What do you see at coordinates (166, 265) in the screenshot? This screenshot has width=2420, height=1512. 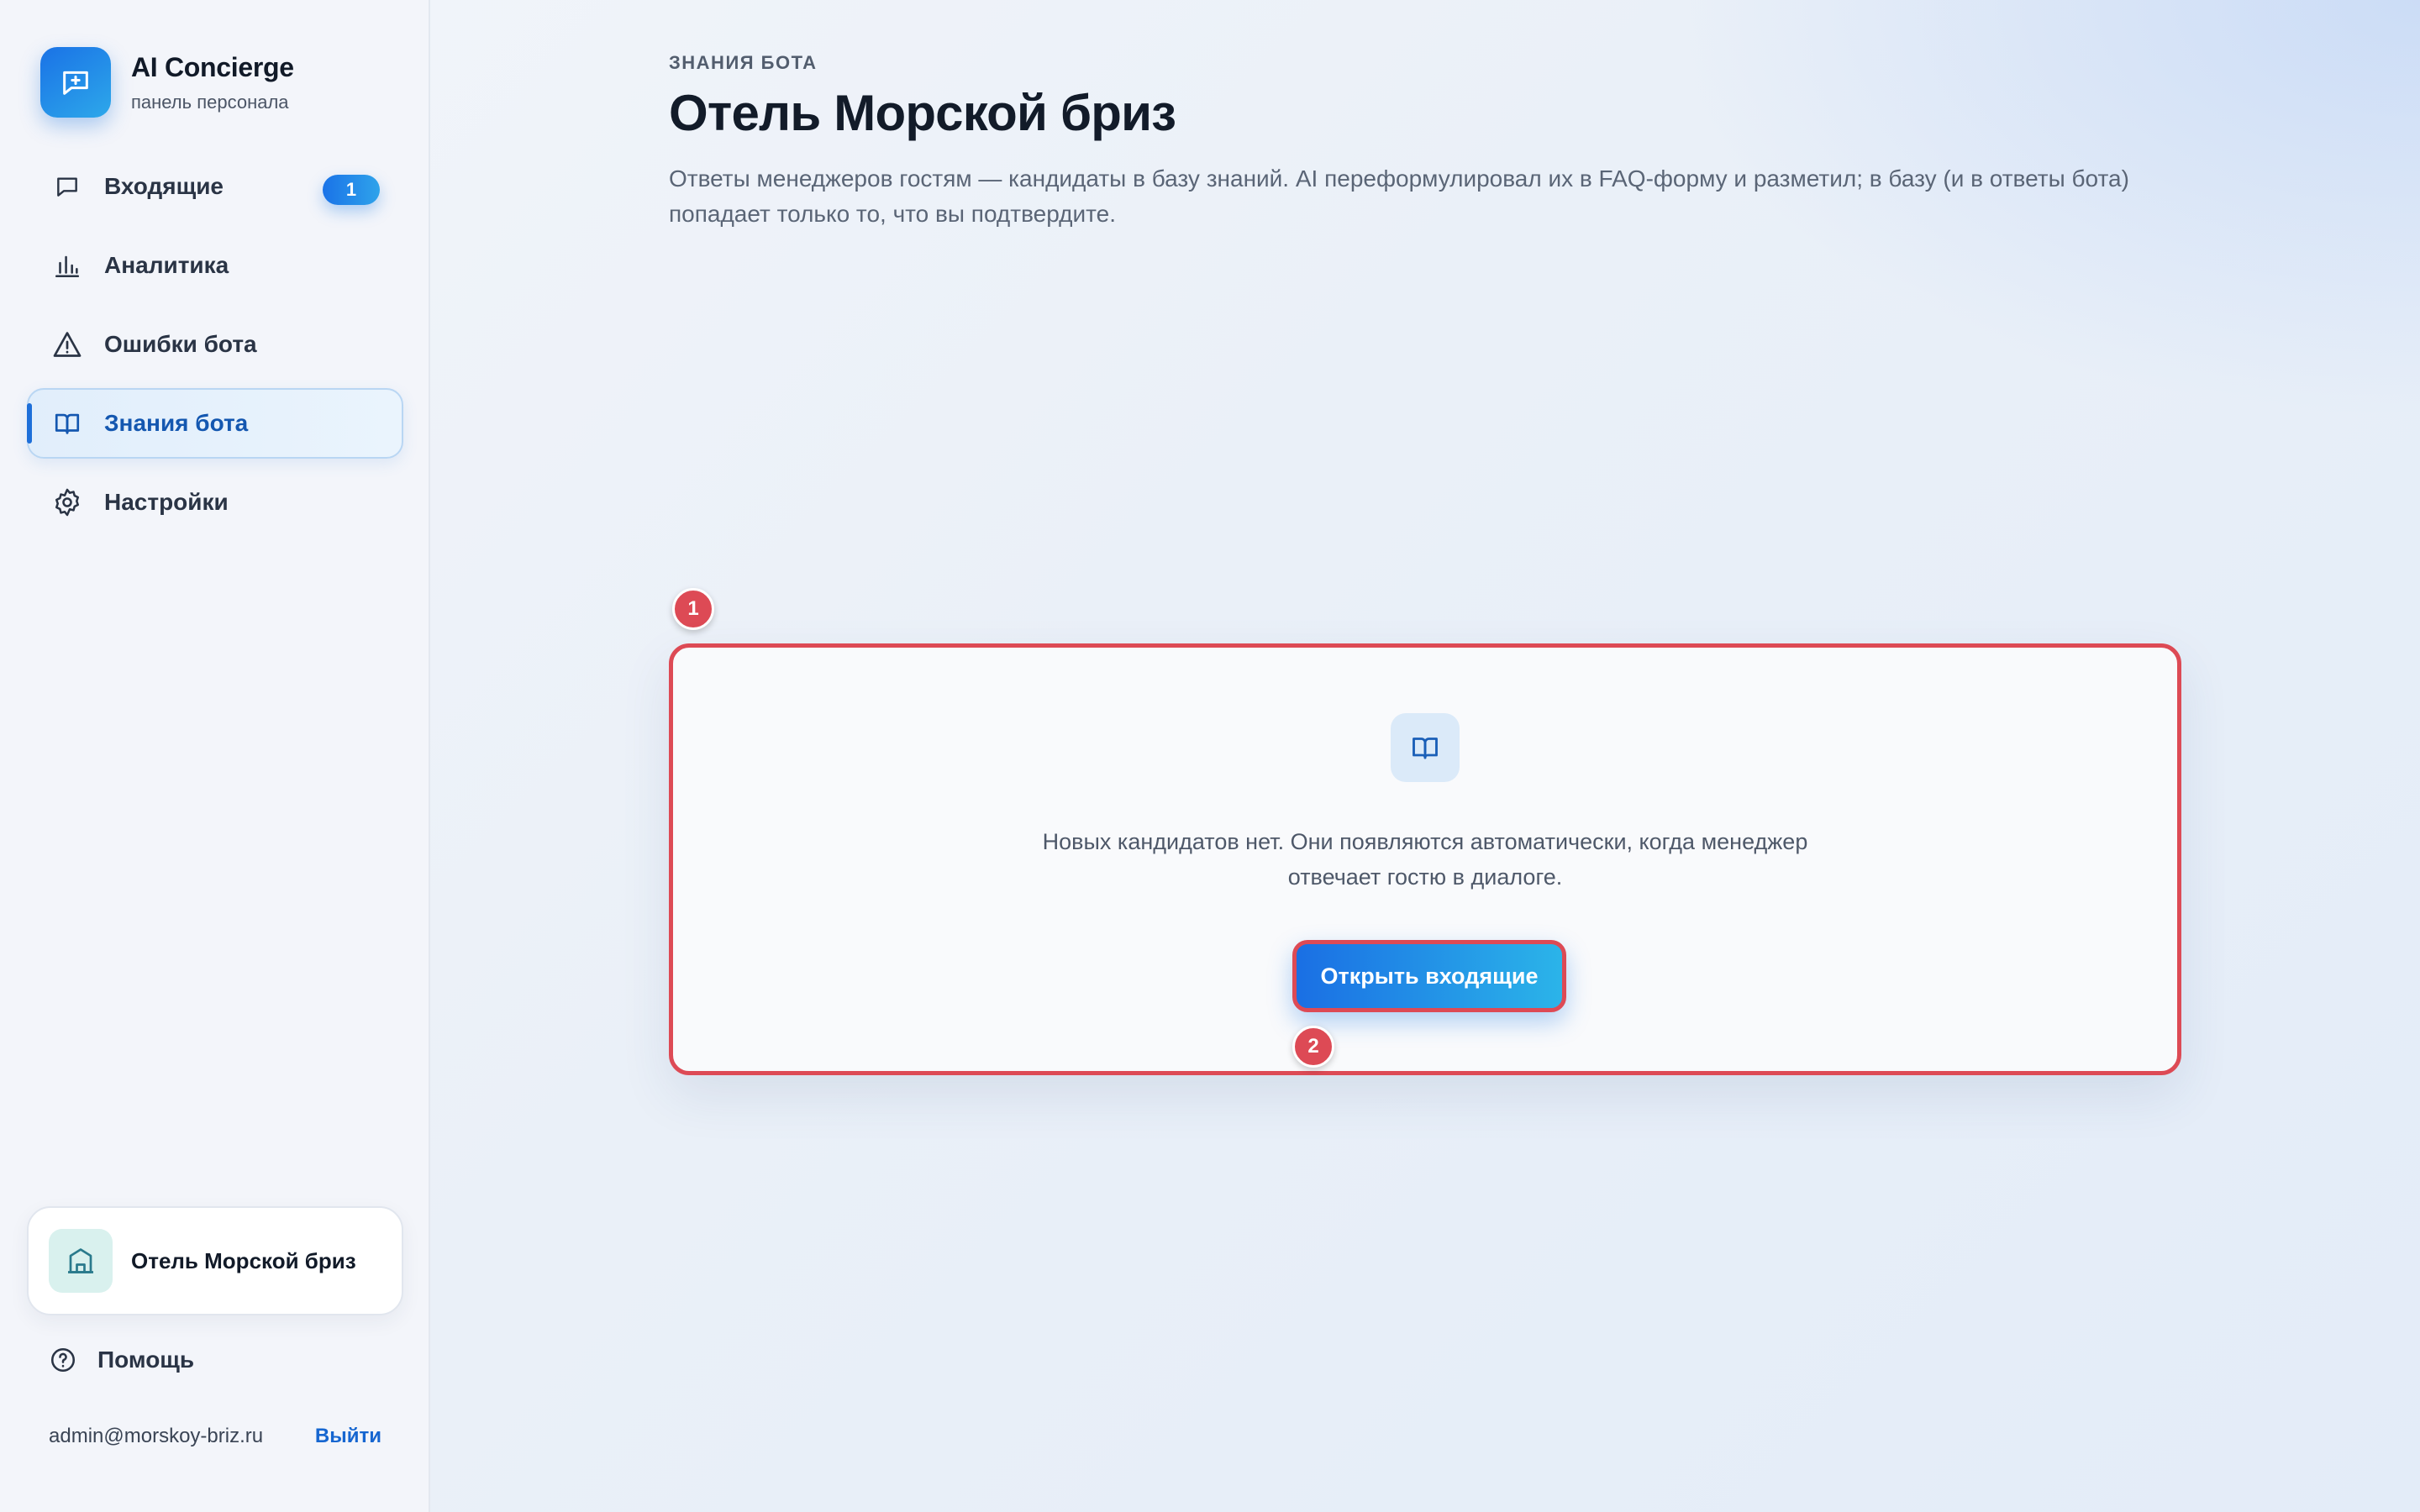 I see `sidebar-item-label: Аналитика` at bounding box center [166, 265].